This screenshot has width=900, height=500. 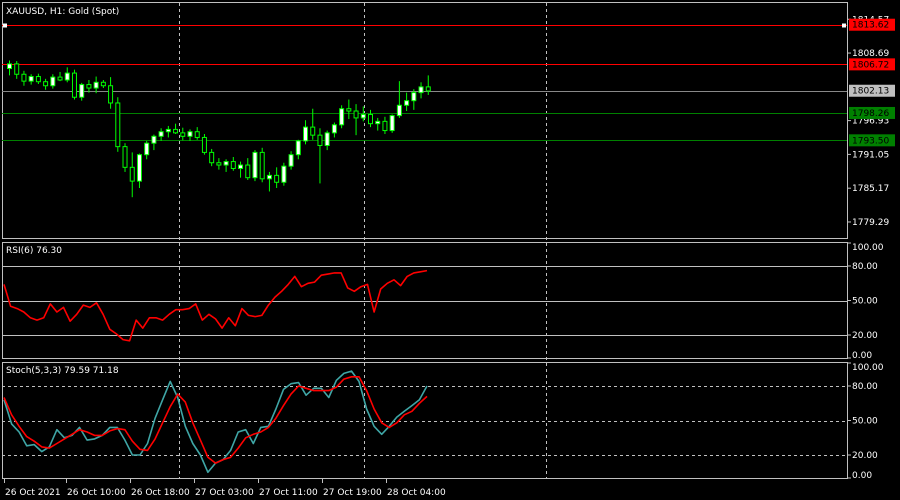 What do you see at coordinates (288, 493) in the screenshot?
I see `time-label: 27 Oct 11:00` at bounding box center [288, 493].